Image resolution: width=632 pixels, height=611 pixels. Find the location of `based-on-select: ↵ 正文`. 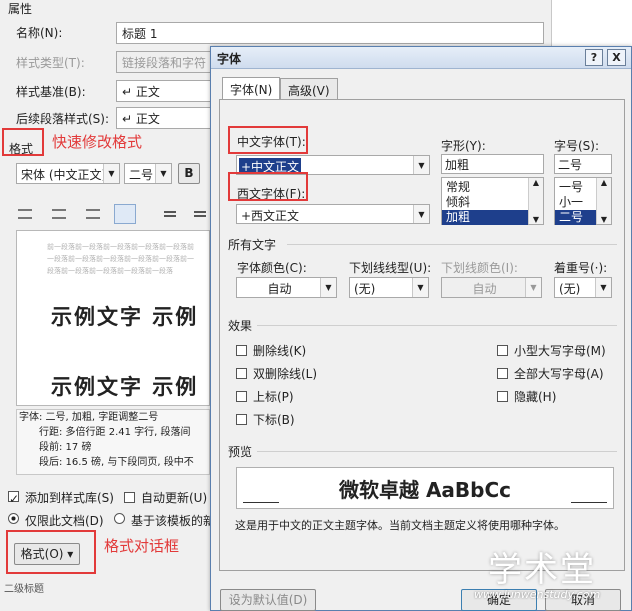

based-on-select: ↵ 正文 is located at coordinates (164, 91).